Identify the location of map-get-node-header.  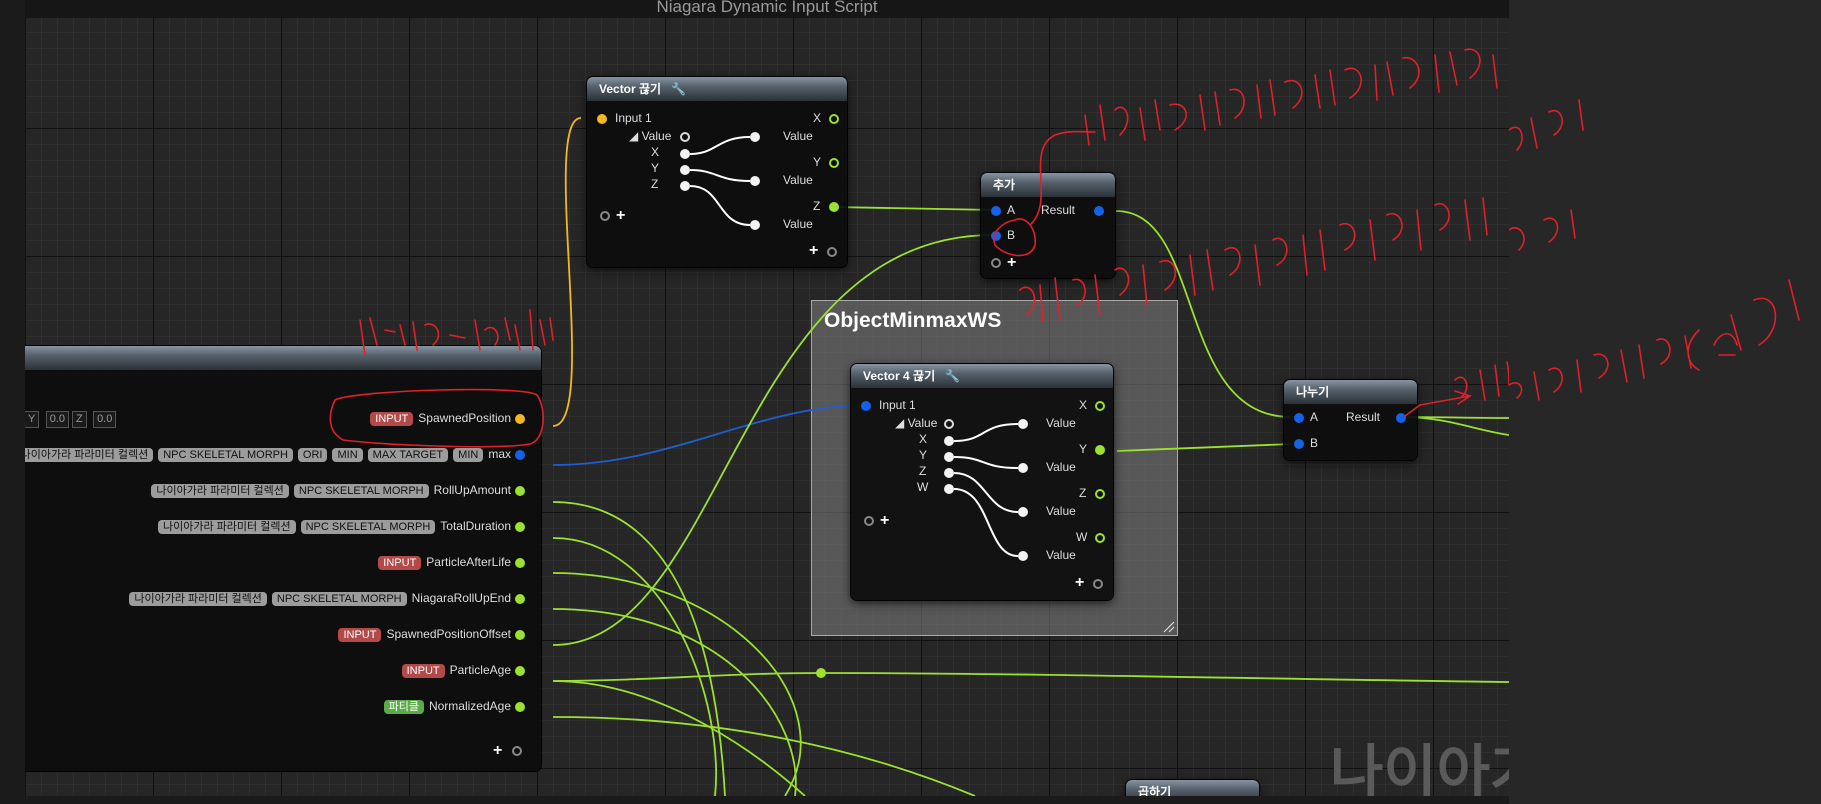
(283, 358).